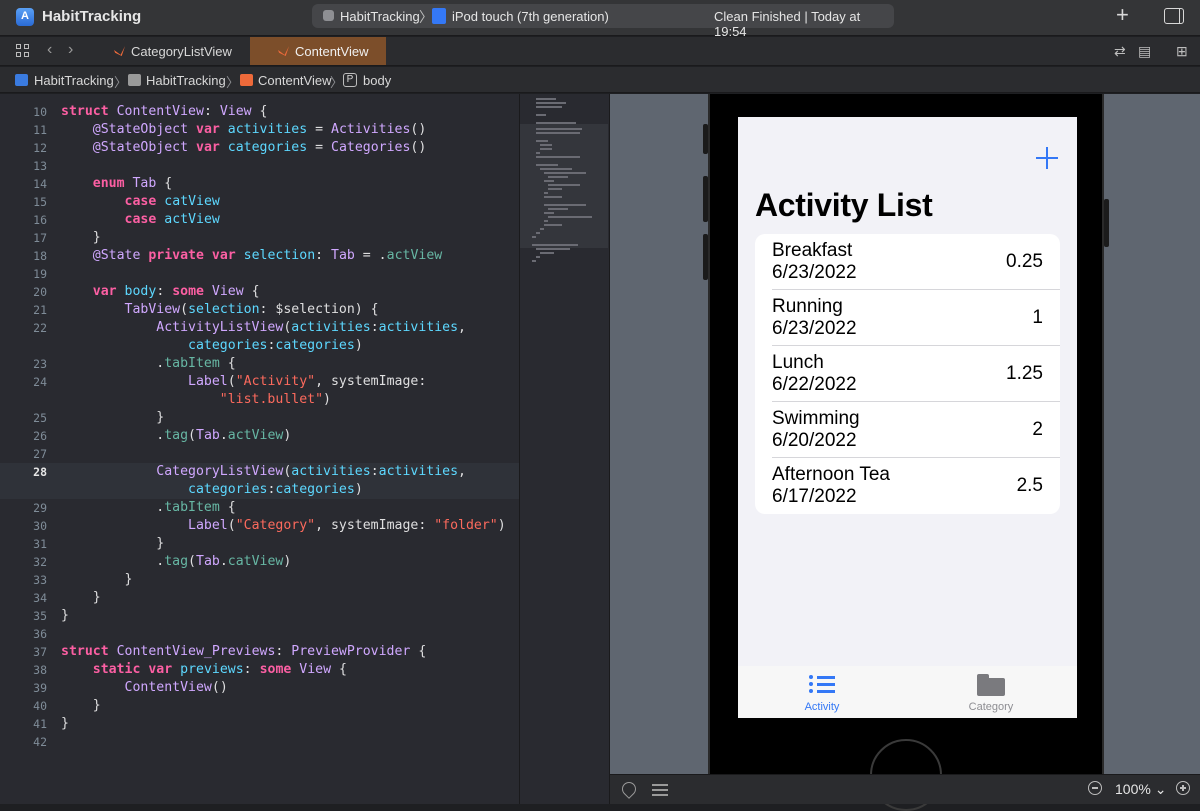 The height and width of the screenshot is (811, 1200). What do you see at coordinates (259, 724) in the screenshot?
I see `code-line: 41}` at bounding box center [259, 724].